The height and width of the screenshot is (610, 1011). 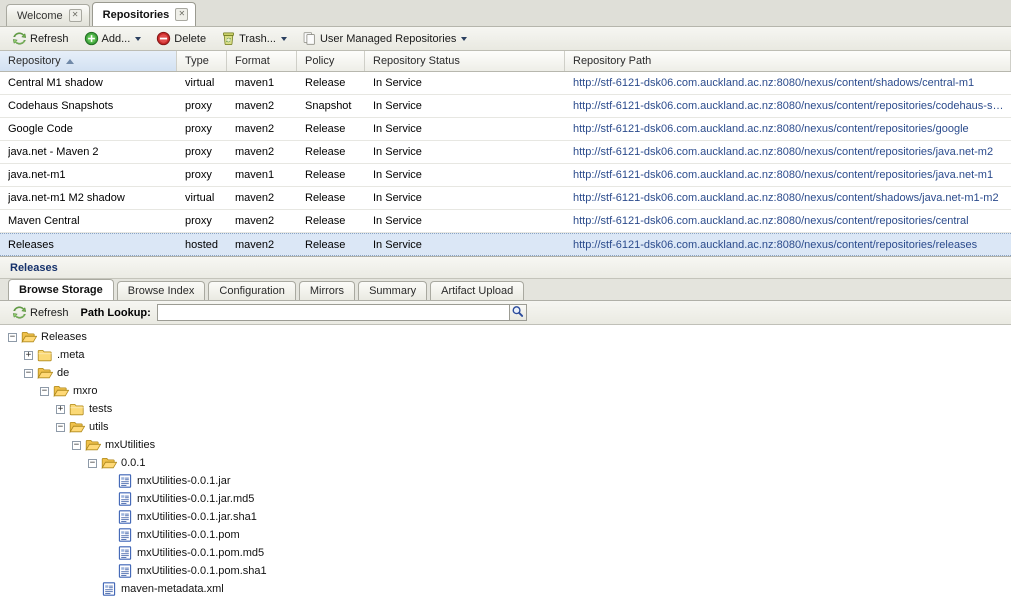 What do you see at coordinates (320, 61) in the screenshot?
I see `grid-column-header-label: Policy` at bounding box center [320, 61].